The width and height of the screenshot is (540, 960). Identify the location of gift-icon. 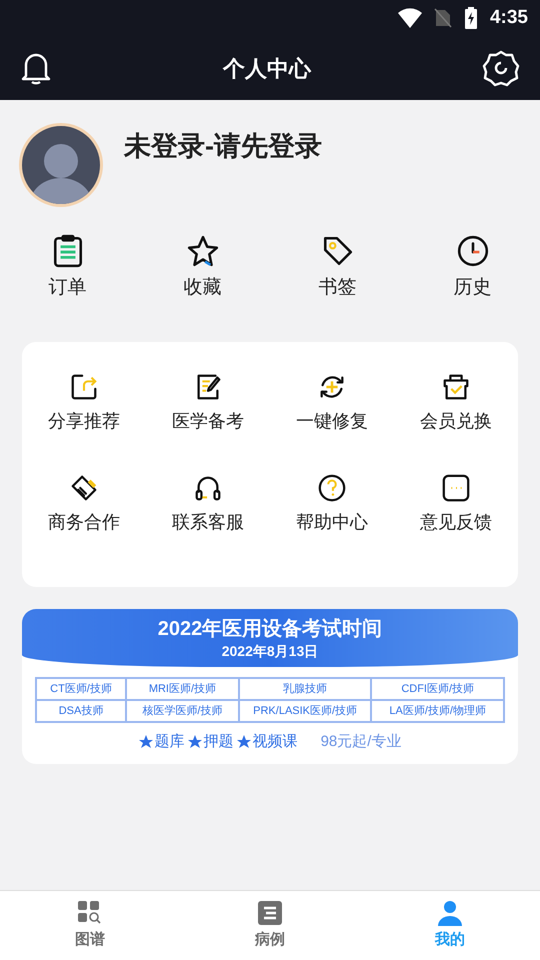
(456, 387).